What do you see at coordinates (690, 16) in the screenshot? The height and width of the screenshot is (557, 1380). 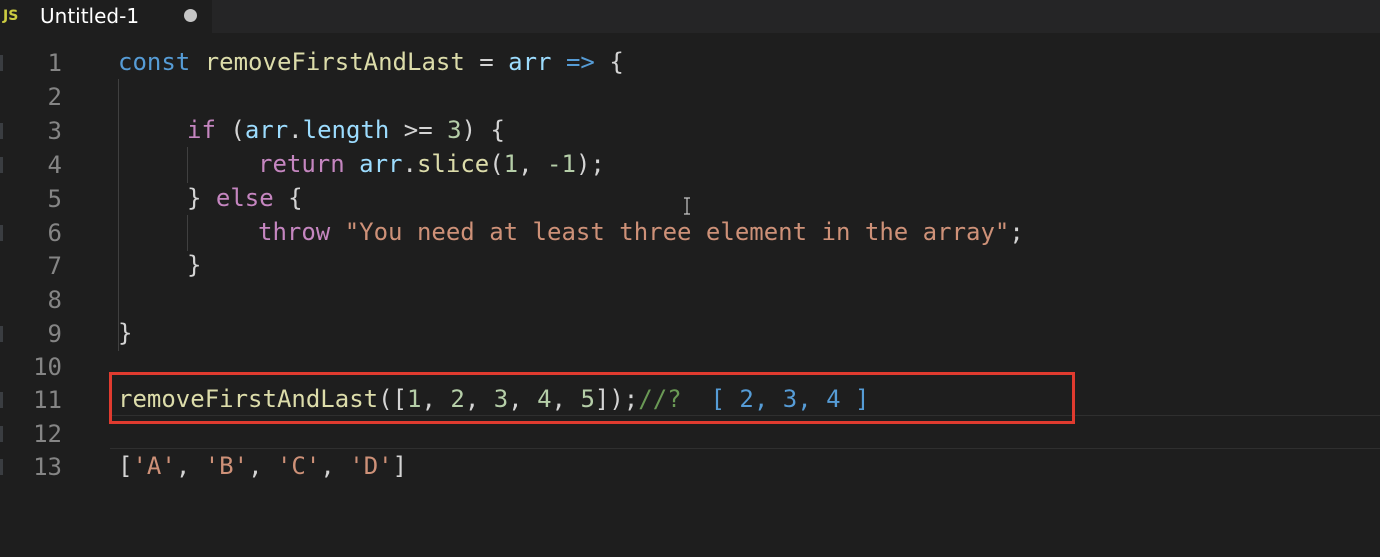 I see `tab-bar: JS Untitled-1` at bounding box center [690, 16].